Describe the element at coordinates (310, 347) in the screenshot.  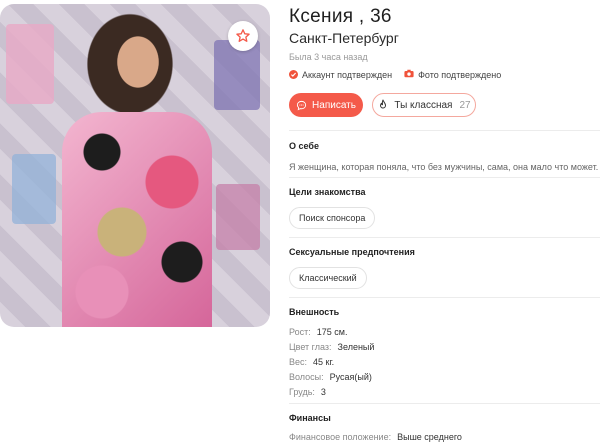
I see `row-label: Цвет глаз:` at that location.